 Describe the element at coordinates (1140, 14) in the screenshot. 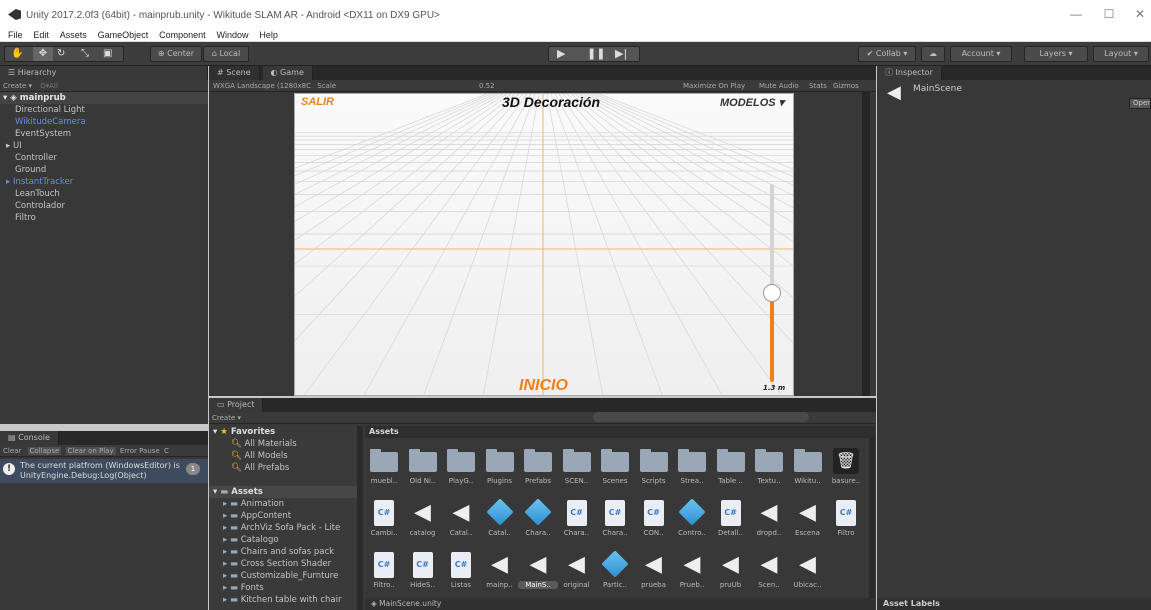

I see `close-button: ✕` at that location.